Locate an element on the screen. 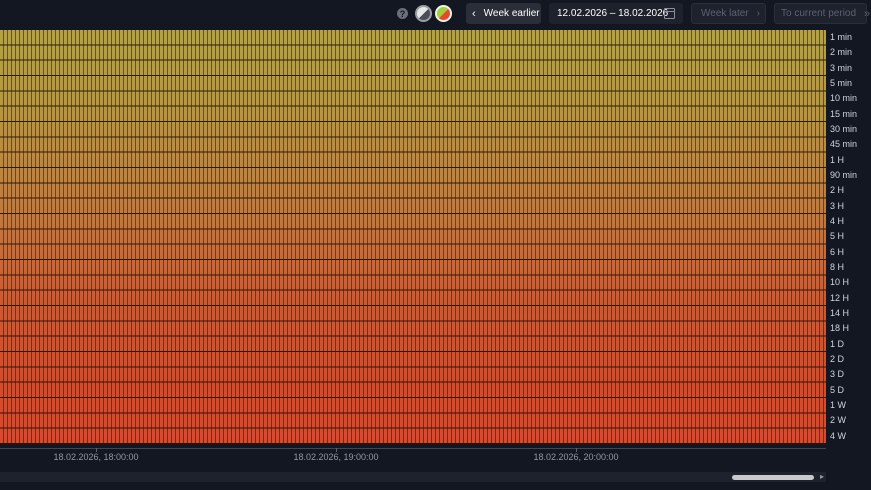 The height and width of the screenshot is (490, 871). y-axis-label: 1 W is located at coordinates (838, 405).